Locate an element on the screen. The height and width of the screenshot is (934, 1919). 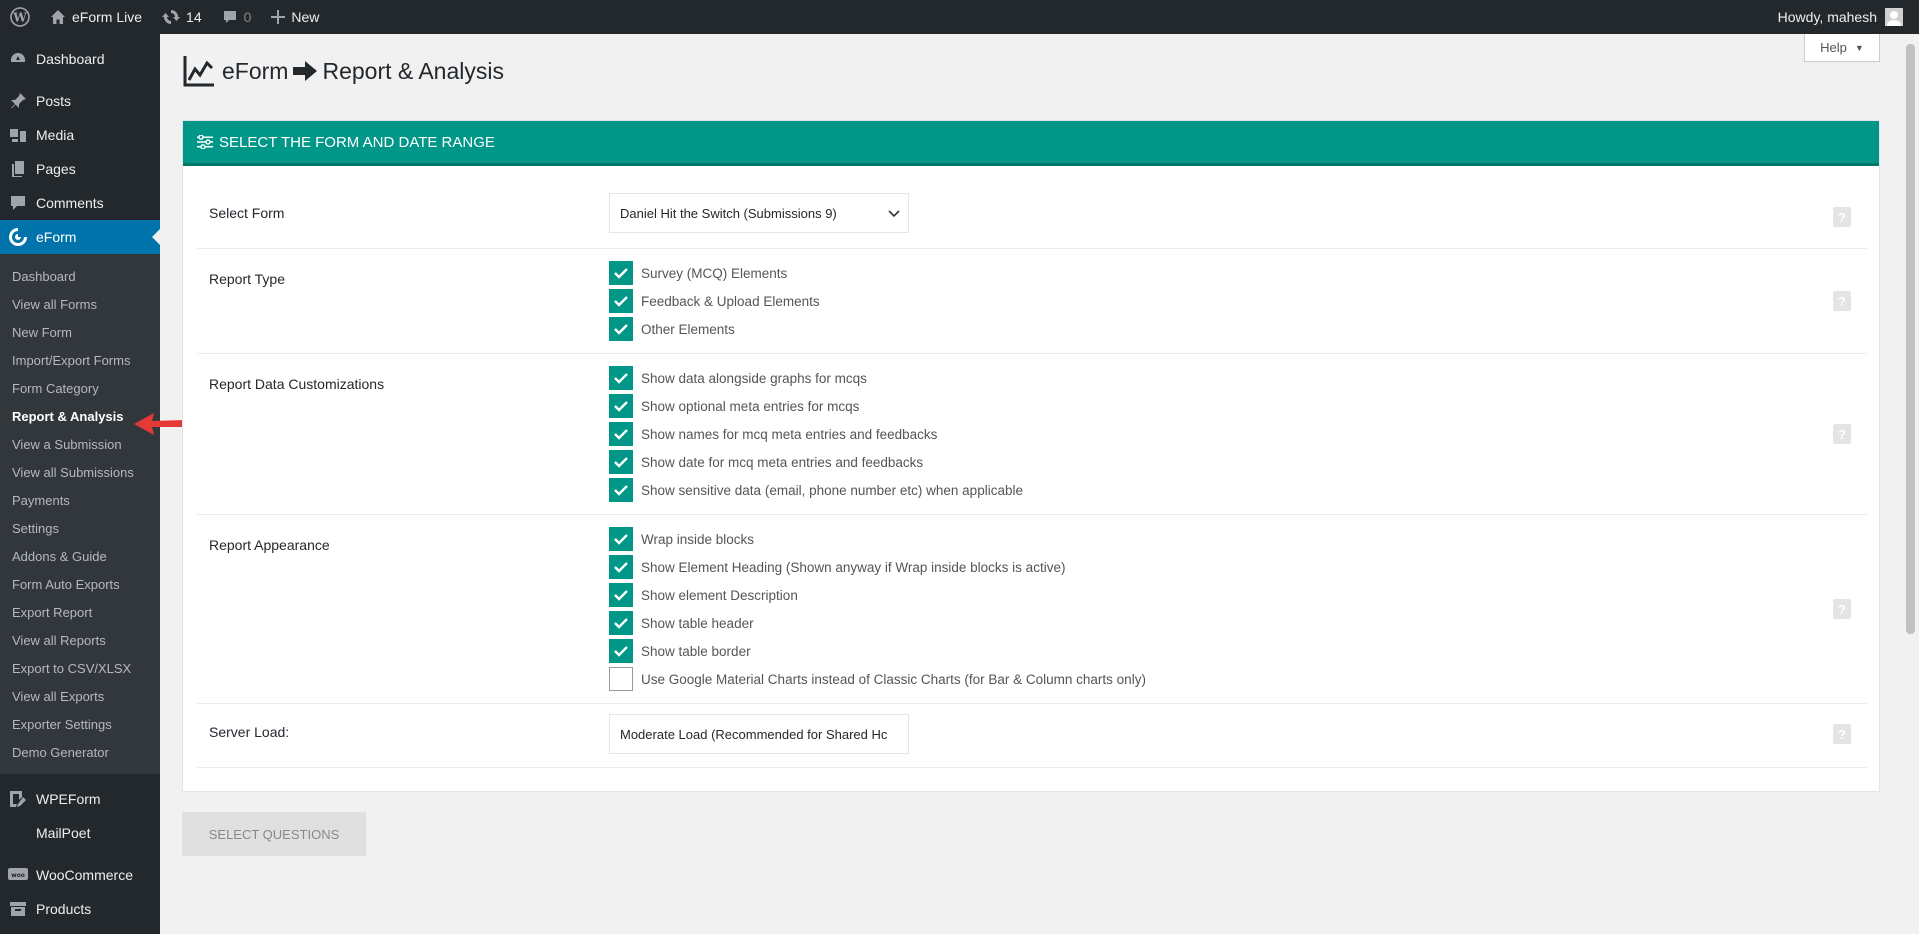
sidebar-item-products: Products is located at coordinates (80, 909).